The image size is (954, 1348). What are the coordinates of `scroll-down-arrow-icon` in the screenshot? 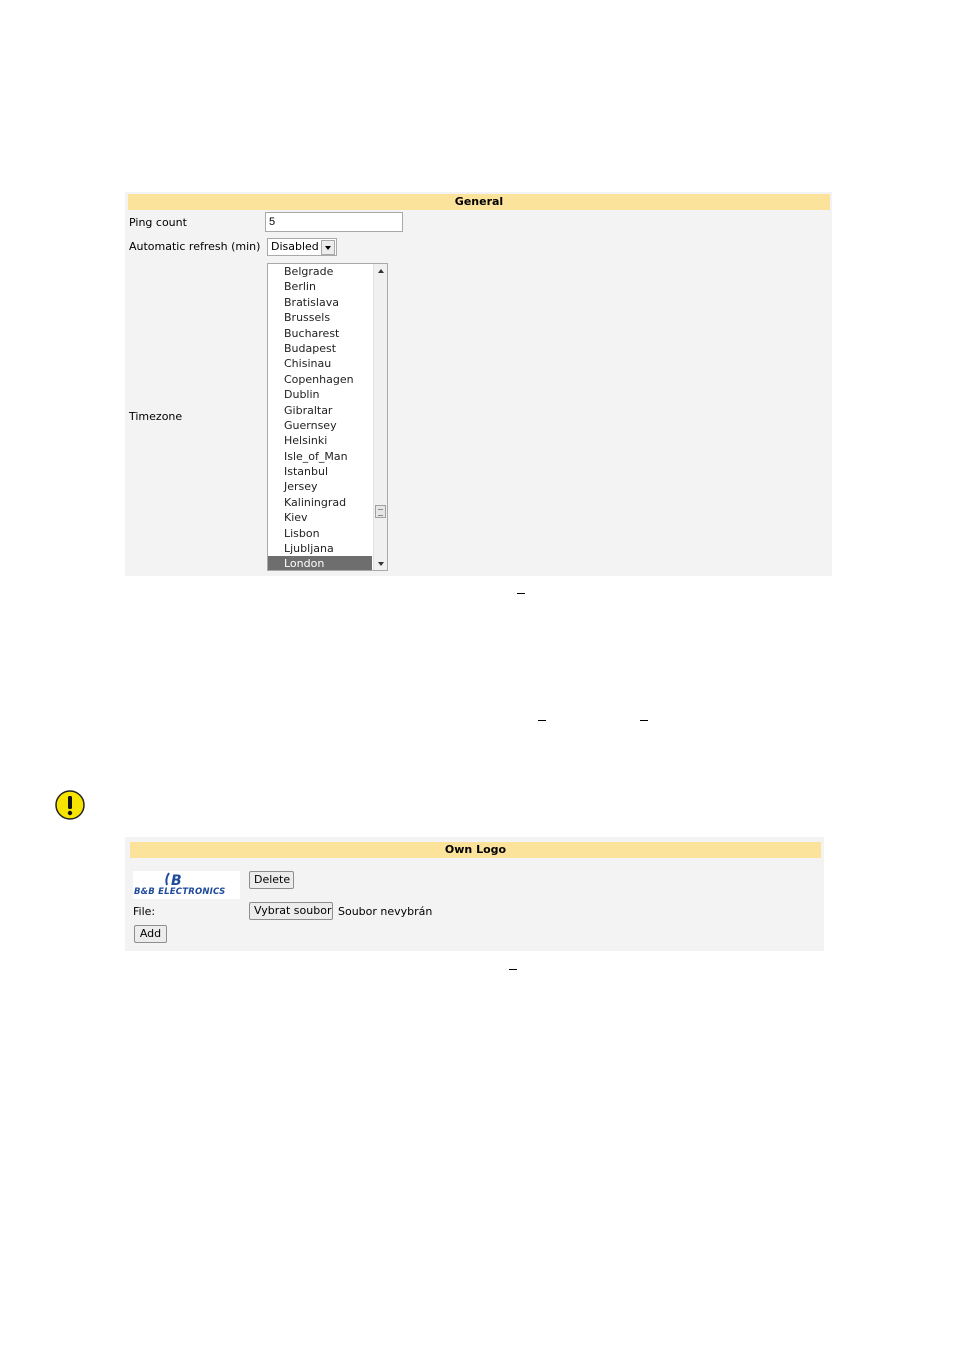 It's located at (380, 563).